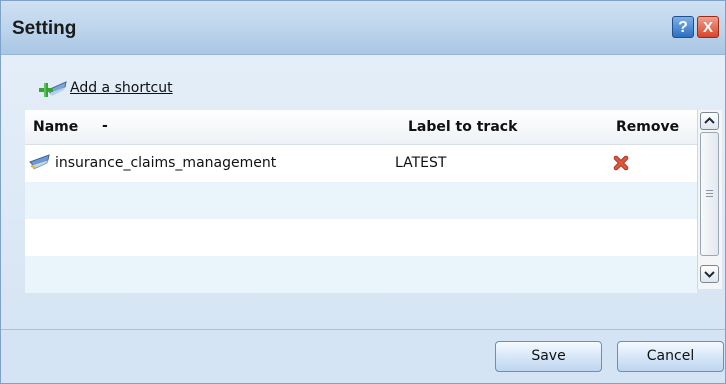 This screenshot has width=726, height=384. Describe the element at coordinates (55, 127) in the screenshot. I see `column-header-name: Name` at that location.